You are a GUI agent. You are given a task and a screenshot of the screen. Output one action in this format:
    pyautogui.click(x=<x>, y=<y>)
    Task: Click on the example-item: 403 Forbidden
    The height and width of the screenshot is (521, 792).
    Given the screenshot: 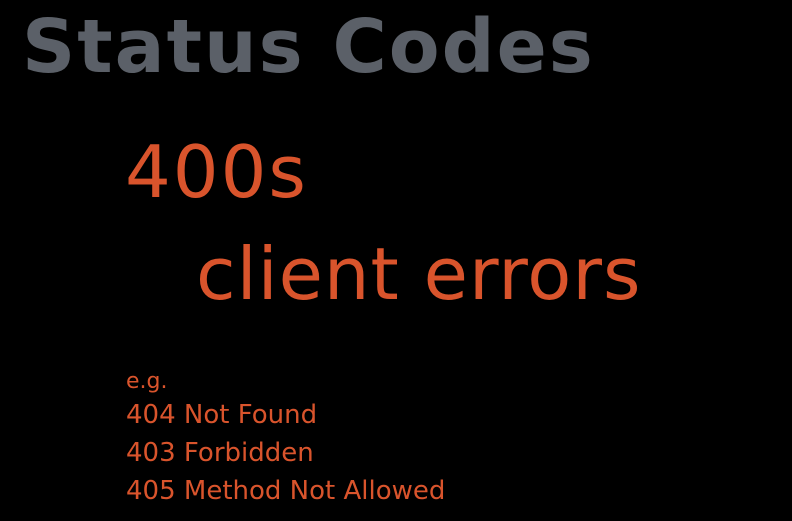 What is the action you would take?
    pyautogui.click(x=220, y=453)
    